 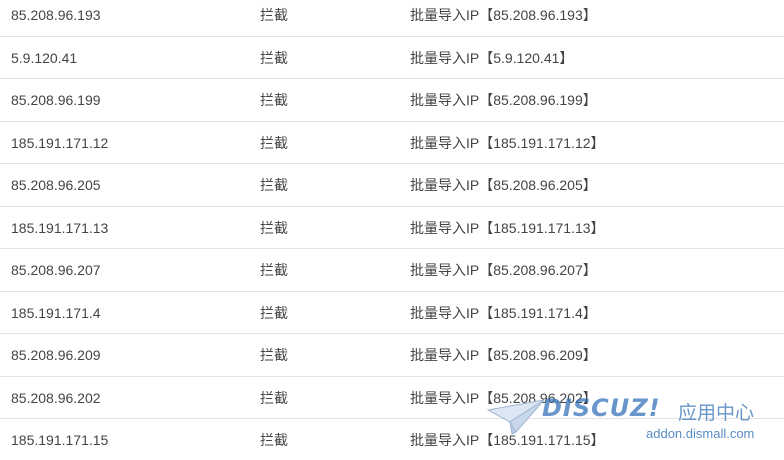 I want to click on remark-cell: 批量导入IP【185.191.171.13】, so click(x=507, y=227).